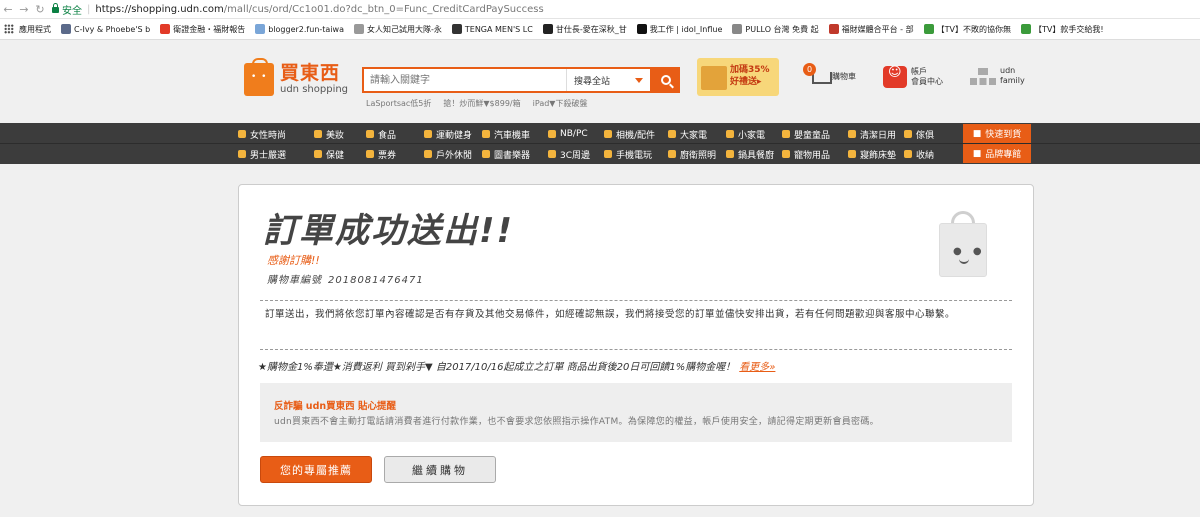  I want to click on category-link: 大家電, so click(697, 134).